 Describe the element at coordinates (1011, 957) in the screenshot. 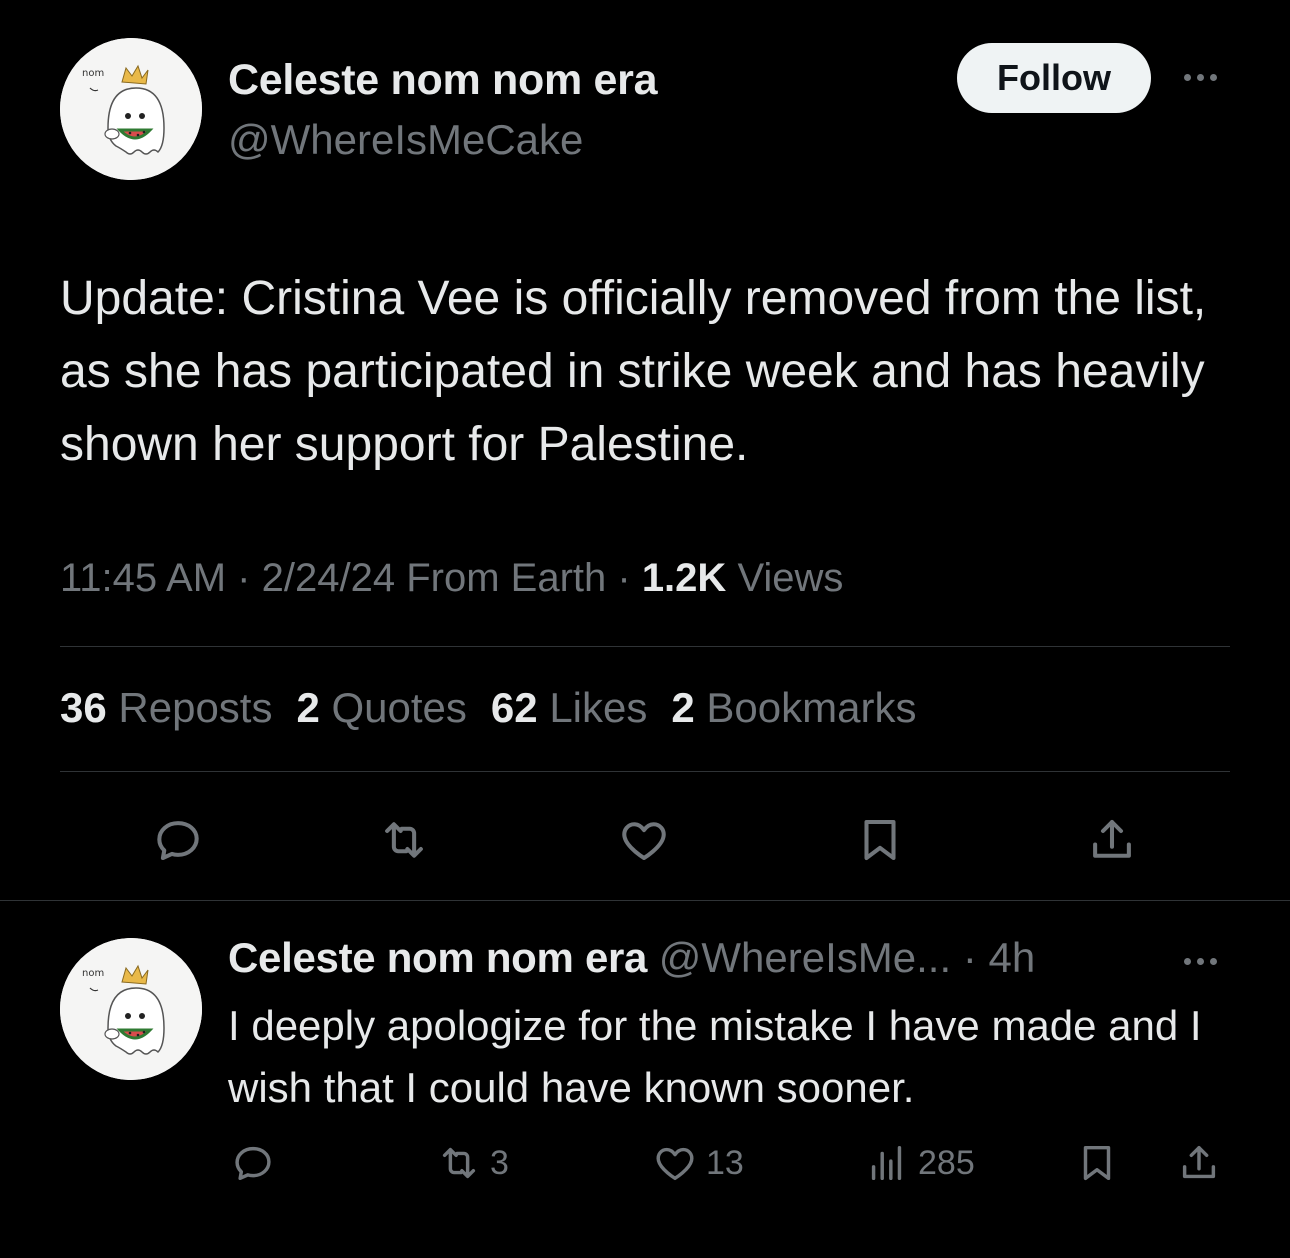

I see `reply-time: 4h` at that location.